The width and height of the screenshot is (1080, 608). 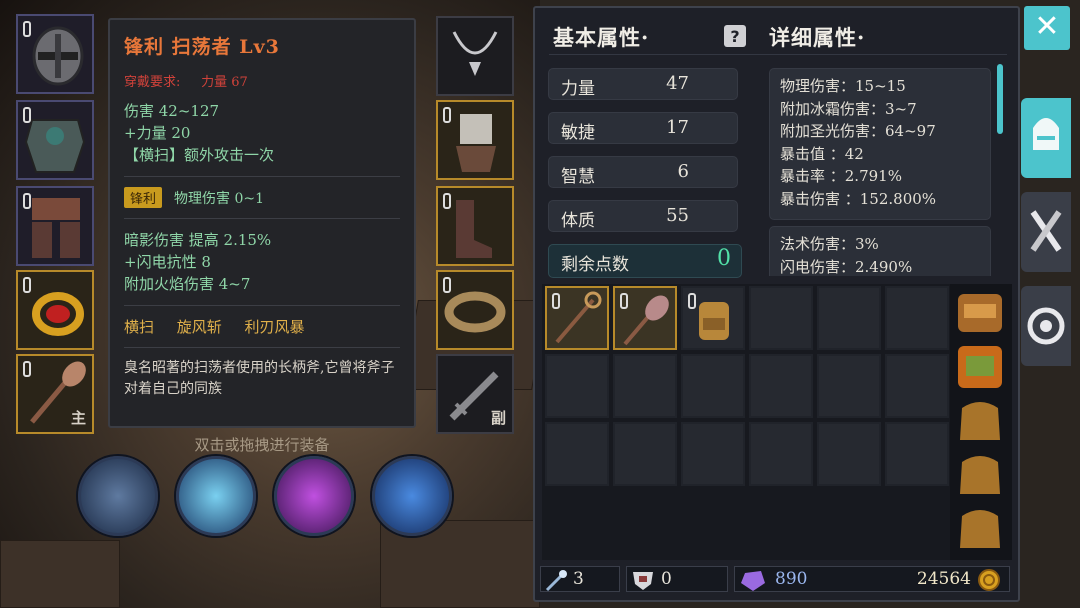 I want to click on stat-line: 附加火焰伤害 4~7, so click(x=187, y=284).